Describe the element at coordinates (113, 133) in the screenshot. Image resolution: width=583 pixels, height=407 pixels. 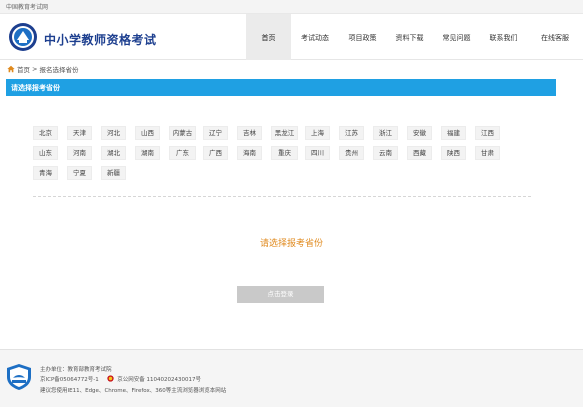
I see `province-hebei: 河北` at that location.